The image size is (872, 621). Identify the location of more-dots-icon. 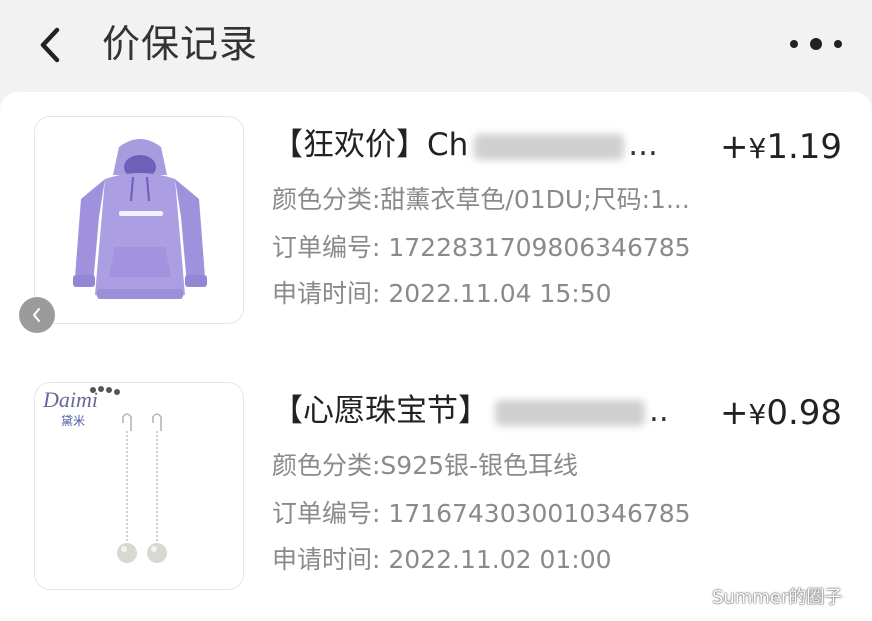
(794, 44).